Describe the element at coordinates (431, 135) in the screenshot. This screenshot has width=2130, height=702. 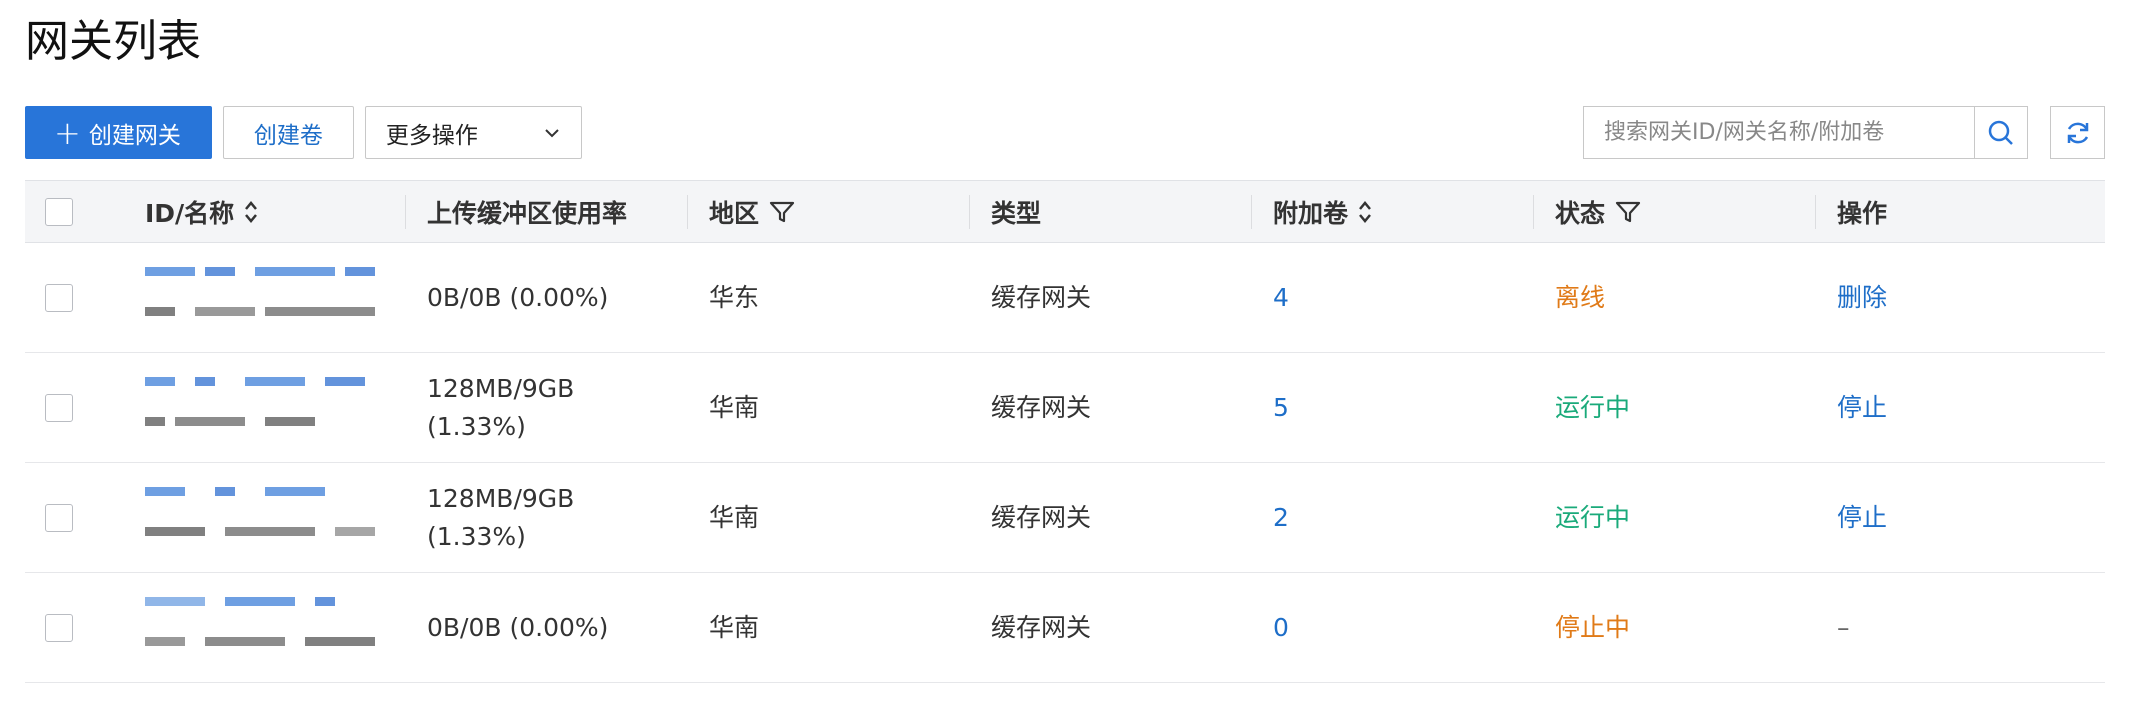
I see `more-actions-label: 更多操作` at that location.